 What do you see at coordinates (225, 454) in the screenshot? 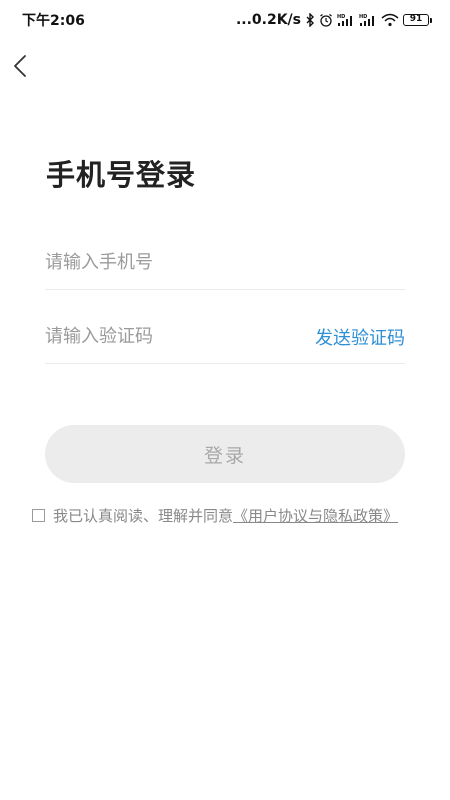
I see `login-button: 登录` at bounding box center [225, 454].